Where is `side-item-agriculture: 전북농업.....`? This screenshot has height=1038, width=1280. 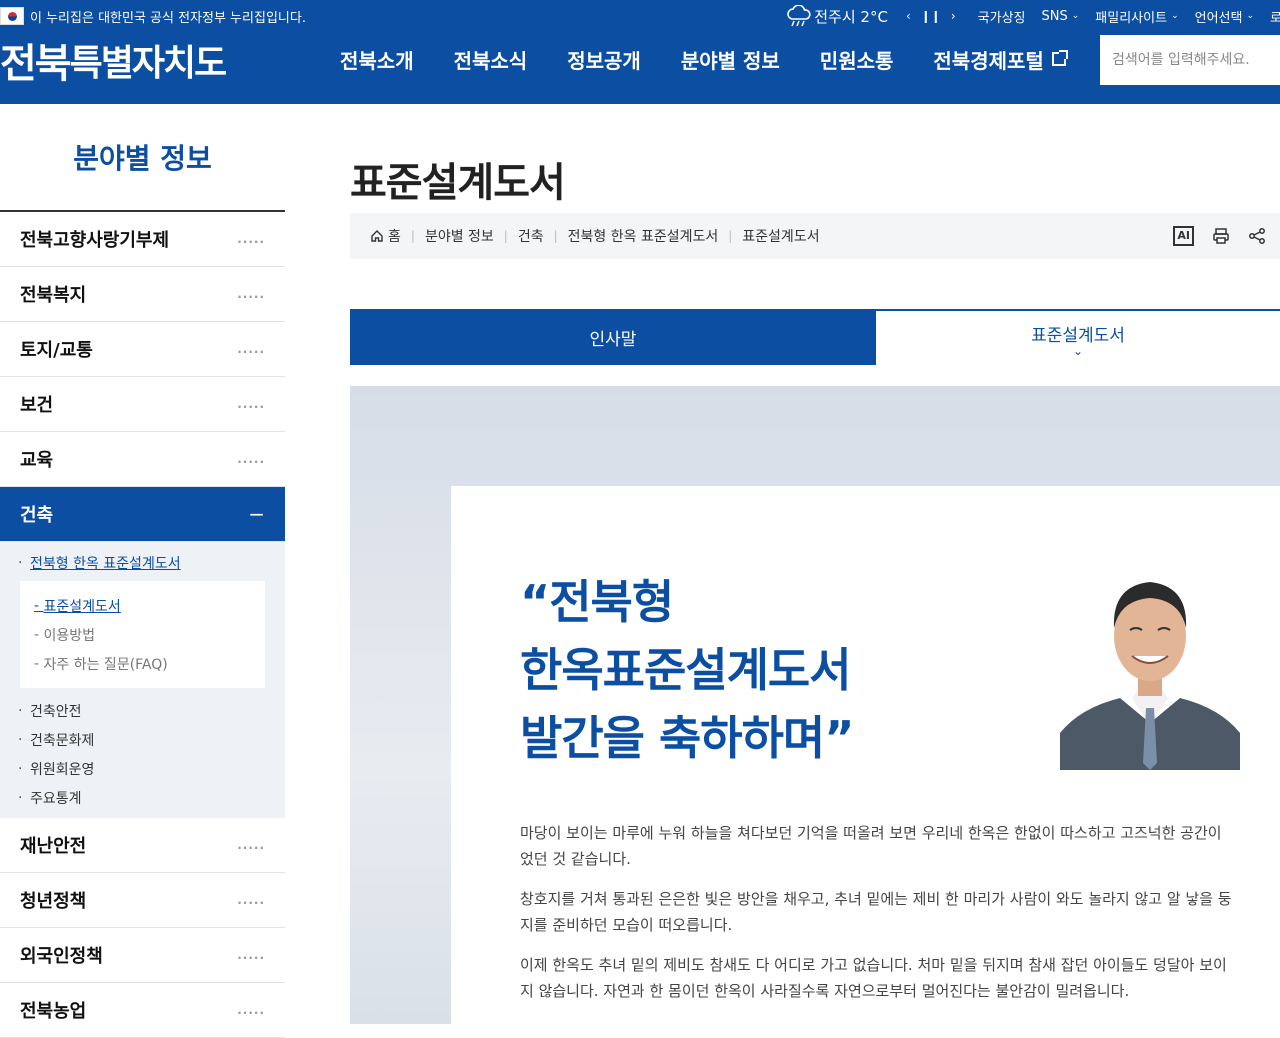
side-item-agriculture: 전북농업..... is located at coordinates (142, 1010).